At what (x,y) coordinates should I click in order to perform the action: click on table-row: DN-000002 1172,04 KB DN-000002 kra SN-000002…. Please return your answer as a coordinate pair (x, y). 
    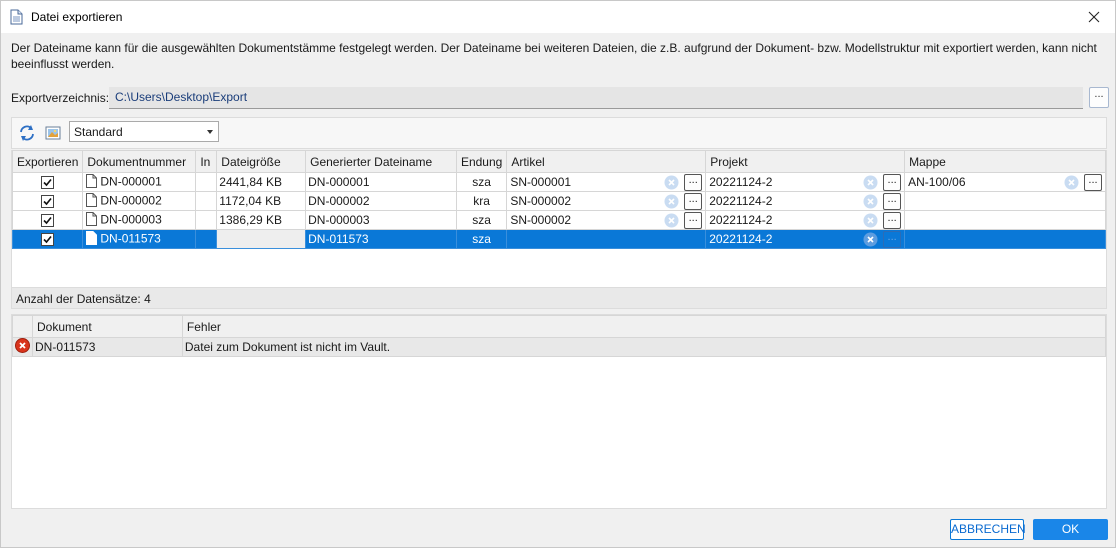
    Looking at the image, I should click on (558, 201).